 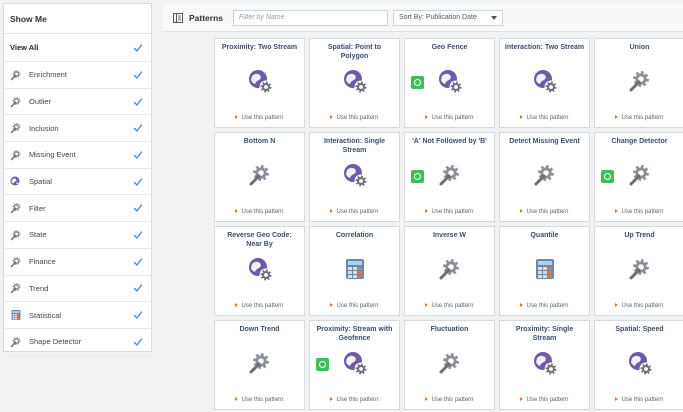 I want to click on sidebar-item-inclusion: Inclusion, so click(x=77, y=129).